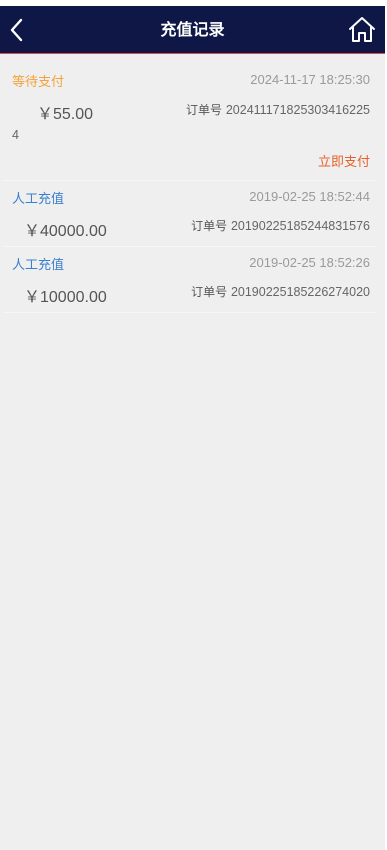 The height and width of the screenshot is (850, 387). Describe the element at coordinates (65, 231) in the screenshot. I see `record-amount: ￥40000.00` at that location.